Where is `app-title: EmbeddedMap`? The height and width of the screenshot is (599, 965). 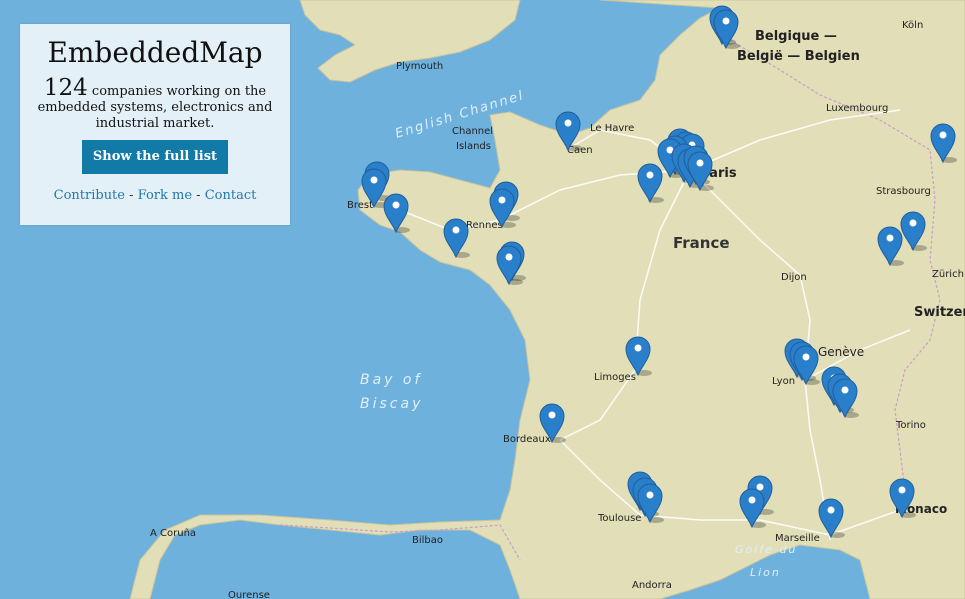
app-title: EmbeddedMap is located at coordinates (155, 52).